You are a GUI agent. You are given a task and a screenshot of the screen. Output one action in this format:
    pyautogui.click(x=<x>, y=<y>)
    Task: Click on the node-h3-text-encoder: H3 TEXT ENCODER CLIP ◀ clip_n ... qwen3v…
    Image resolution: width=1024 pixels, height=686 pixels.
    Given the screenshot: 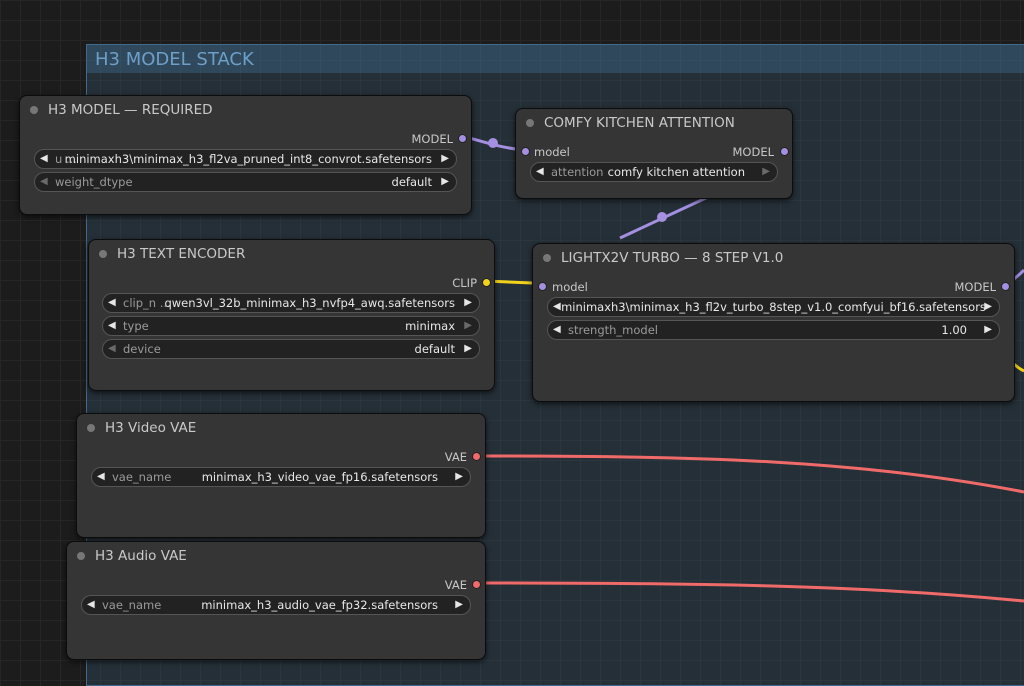 What is the action you would take?
    pyautogui.click(x=291, y=315)
    